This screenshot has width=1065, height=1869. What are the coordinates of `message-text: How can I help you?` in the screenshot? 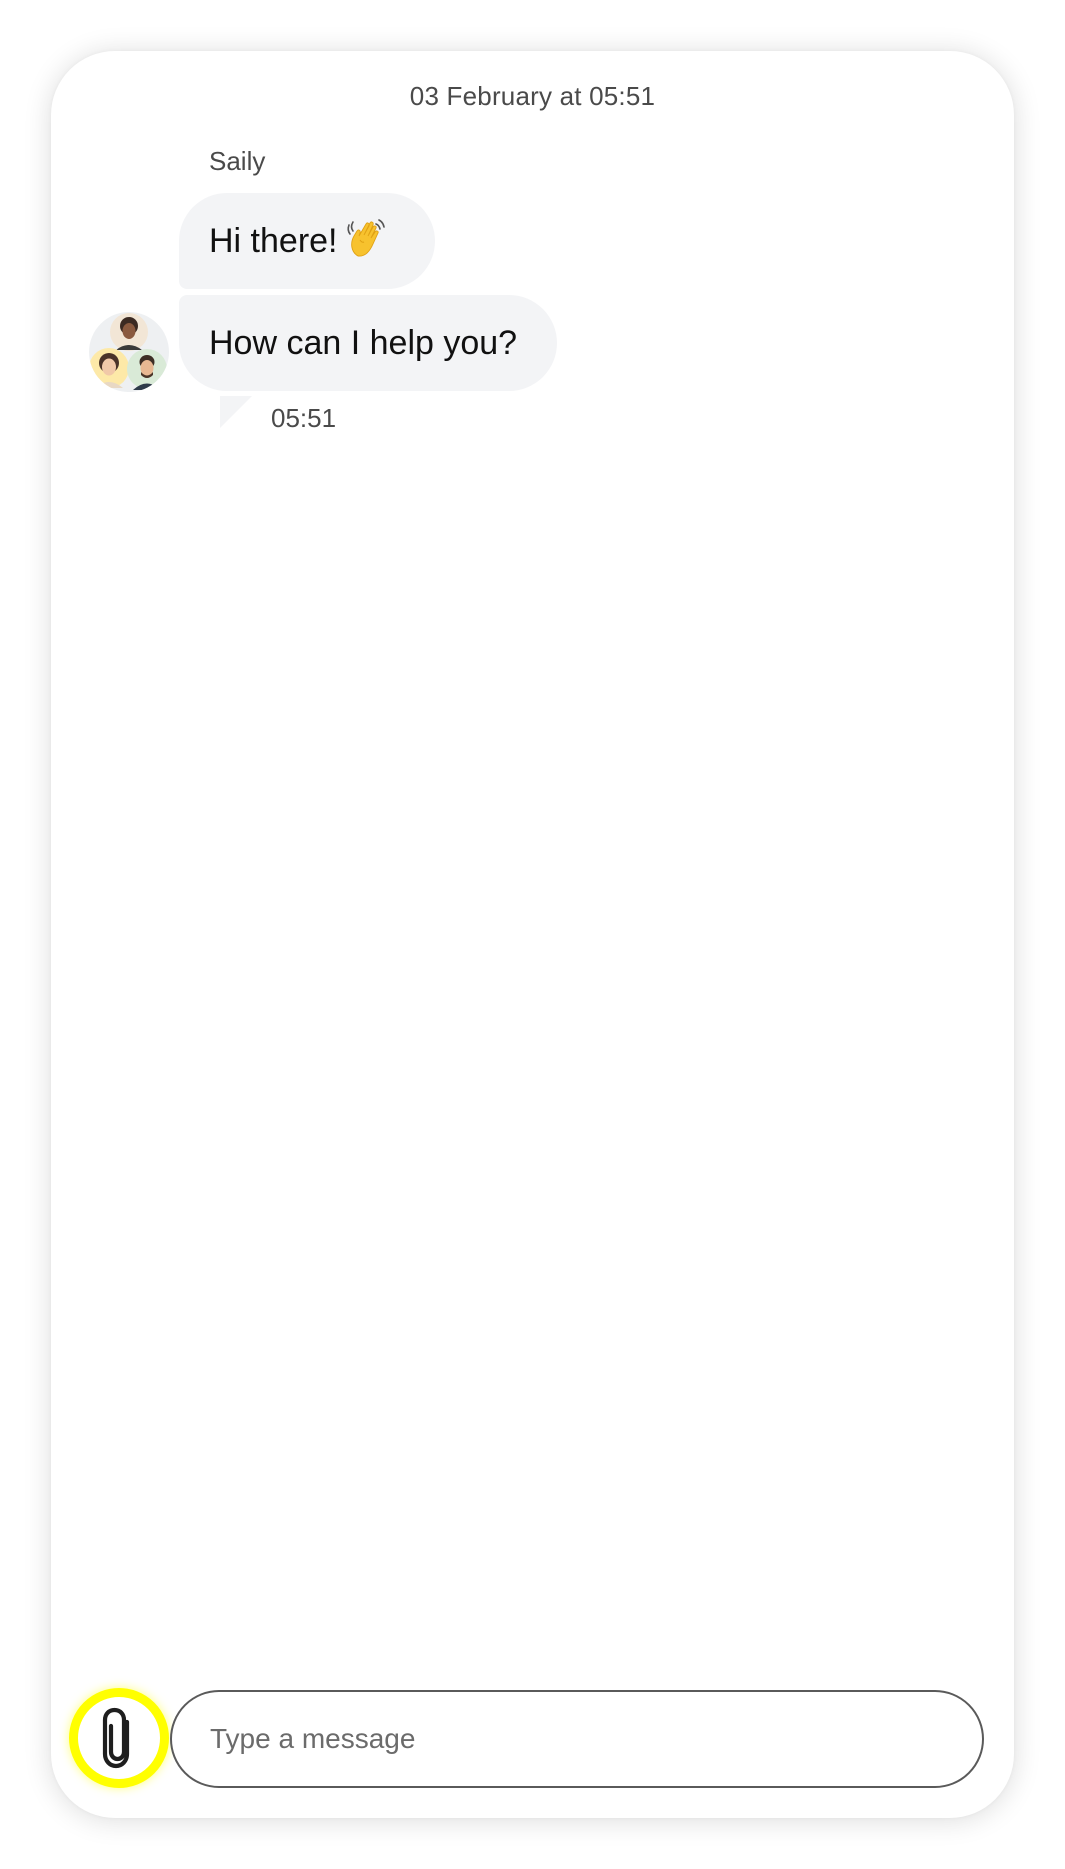 It's located at (363, 343).